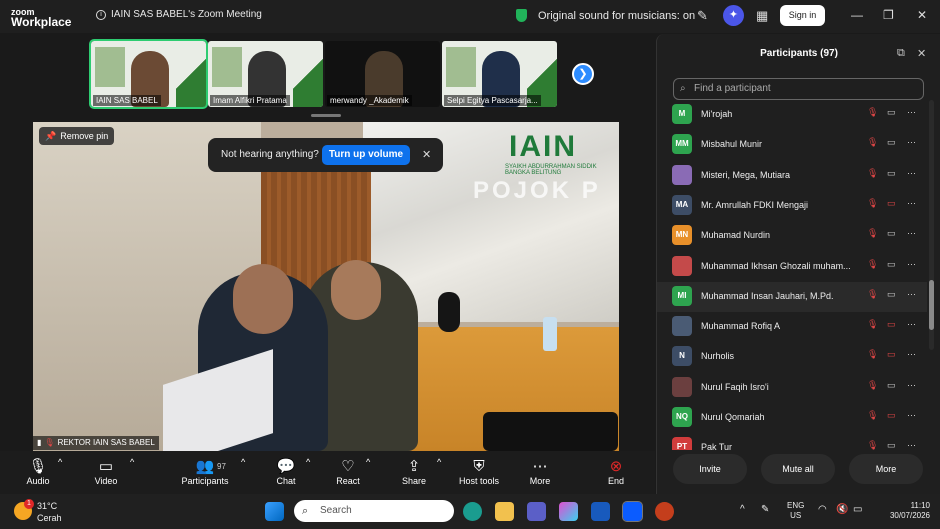 Image resolution: width=940 pixels, height=529 pixels. What do you see at coordinates (822, 509) in the screenshot?
I see `wifi-icon: ◠` at bounding box center [822, 509].